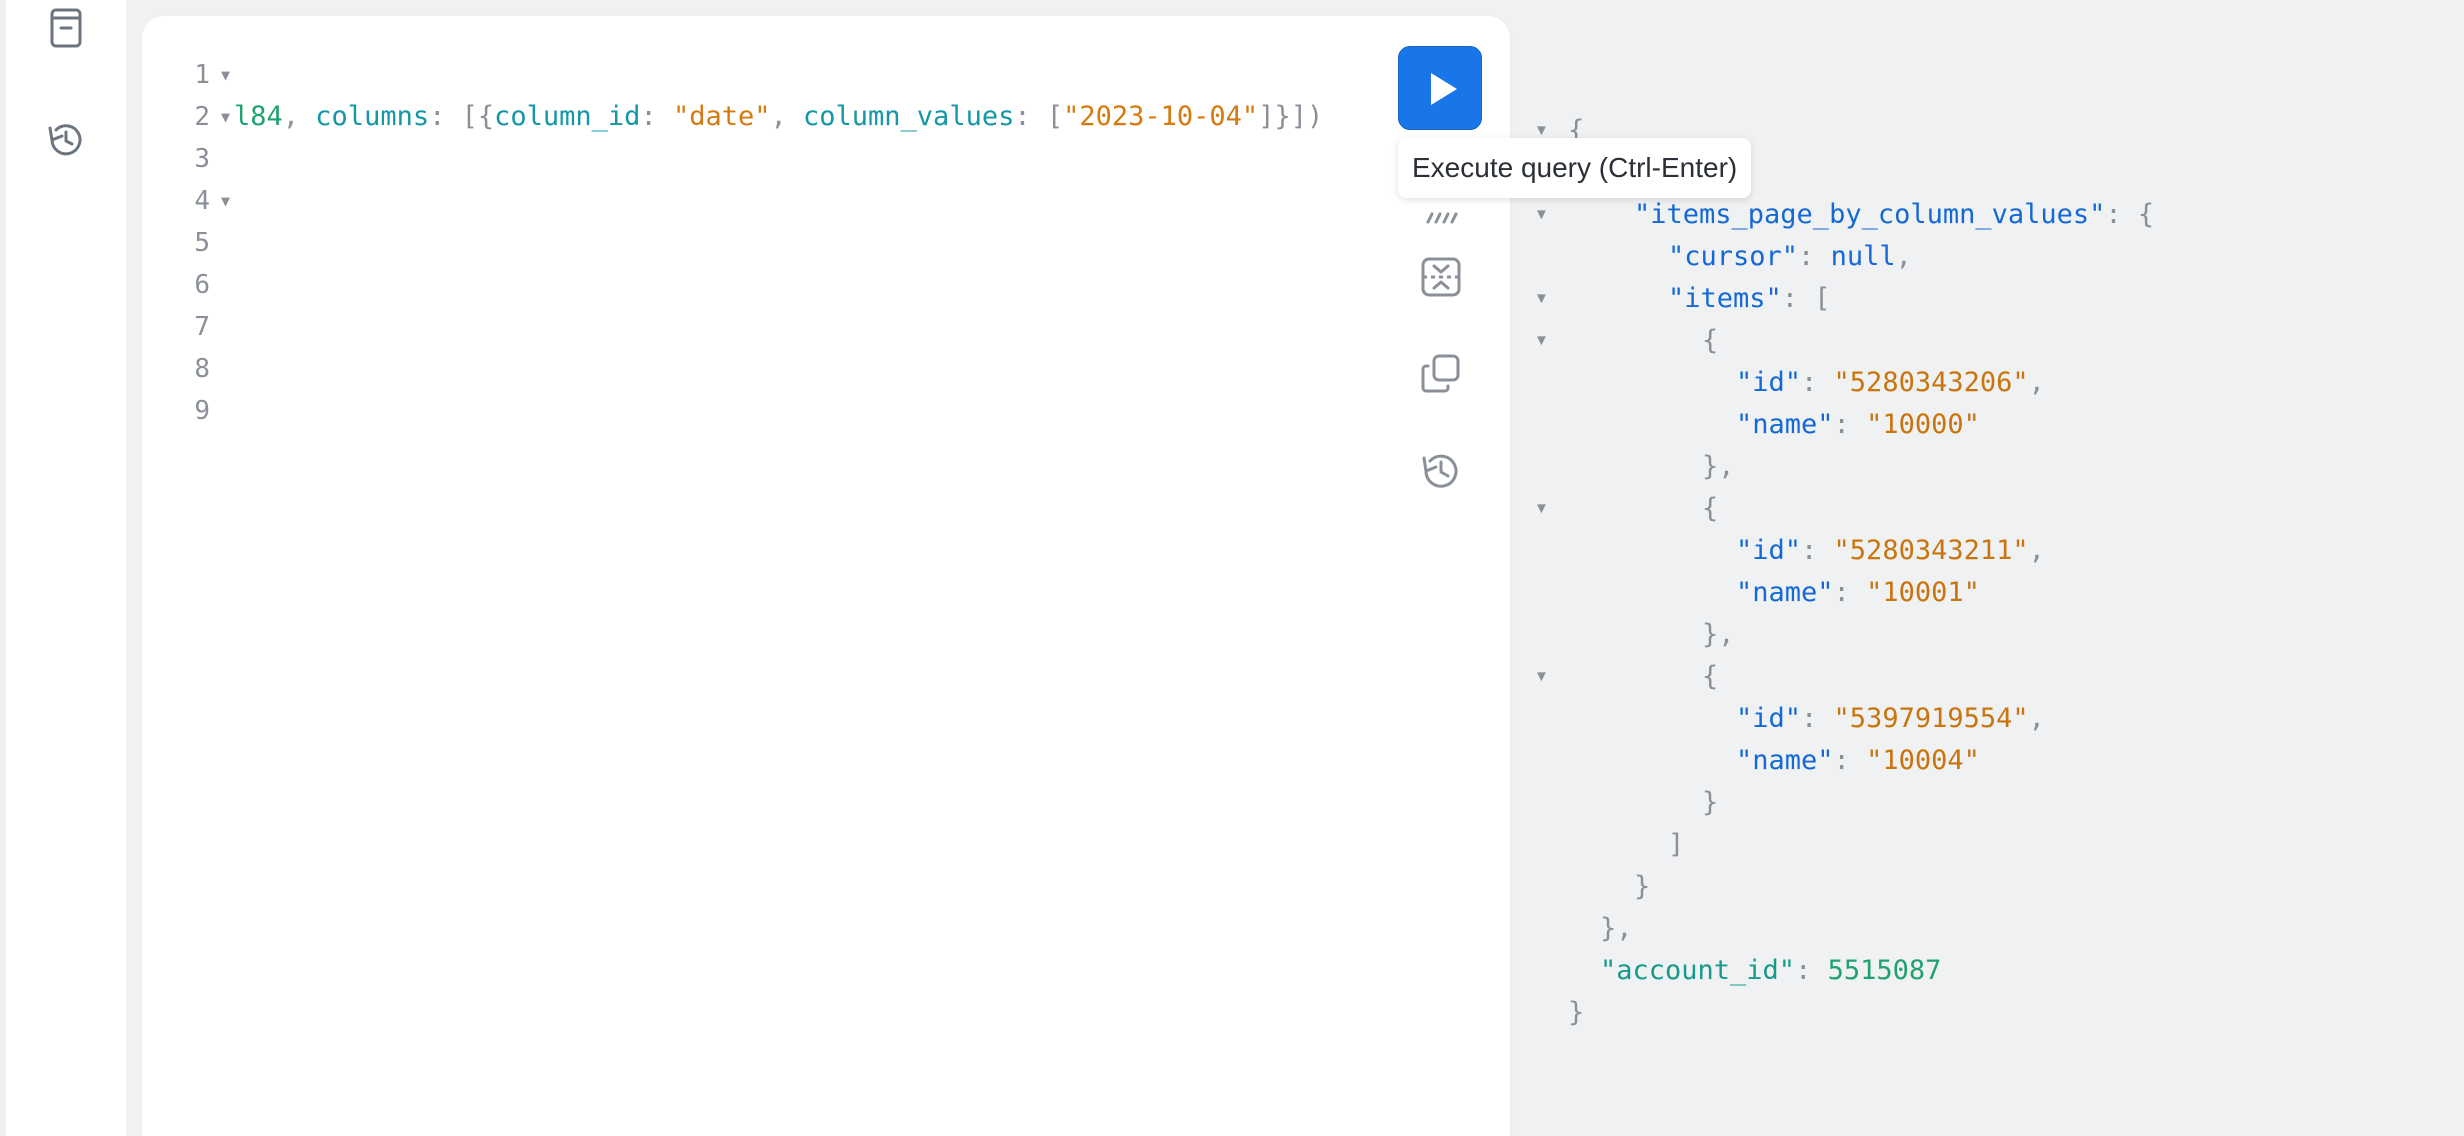  What do you see at coordinates (1806, 298) in the screenshot?
I see `json-token: : [` at bounding box center [1806, 298].